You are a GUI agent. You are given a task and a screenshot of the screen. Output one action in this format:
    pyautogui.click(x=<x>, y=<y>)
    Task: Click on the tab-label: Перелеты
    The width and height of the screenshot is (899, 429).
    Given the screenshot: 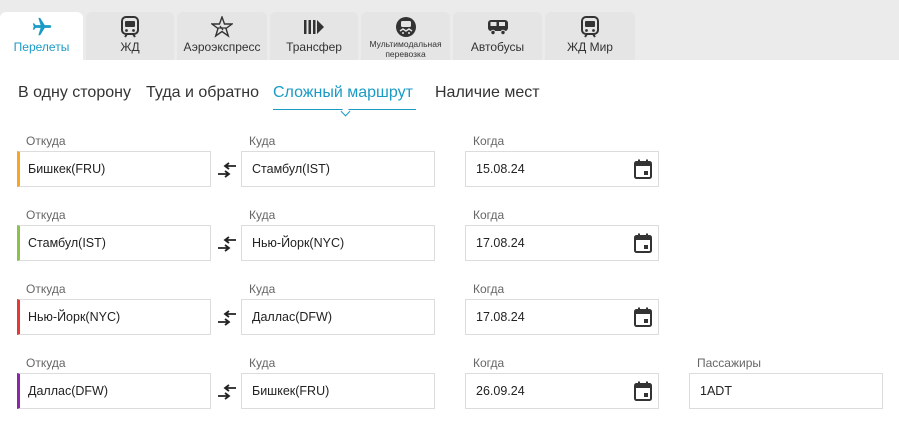 What is the action you would take?
    pyautogui.click(x=41, y=47)
    